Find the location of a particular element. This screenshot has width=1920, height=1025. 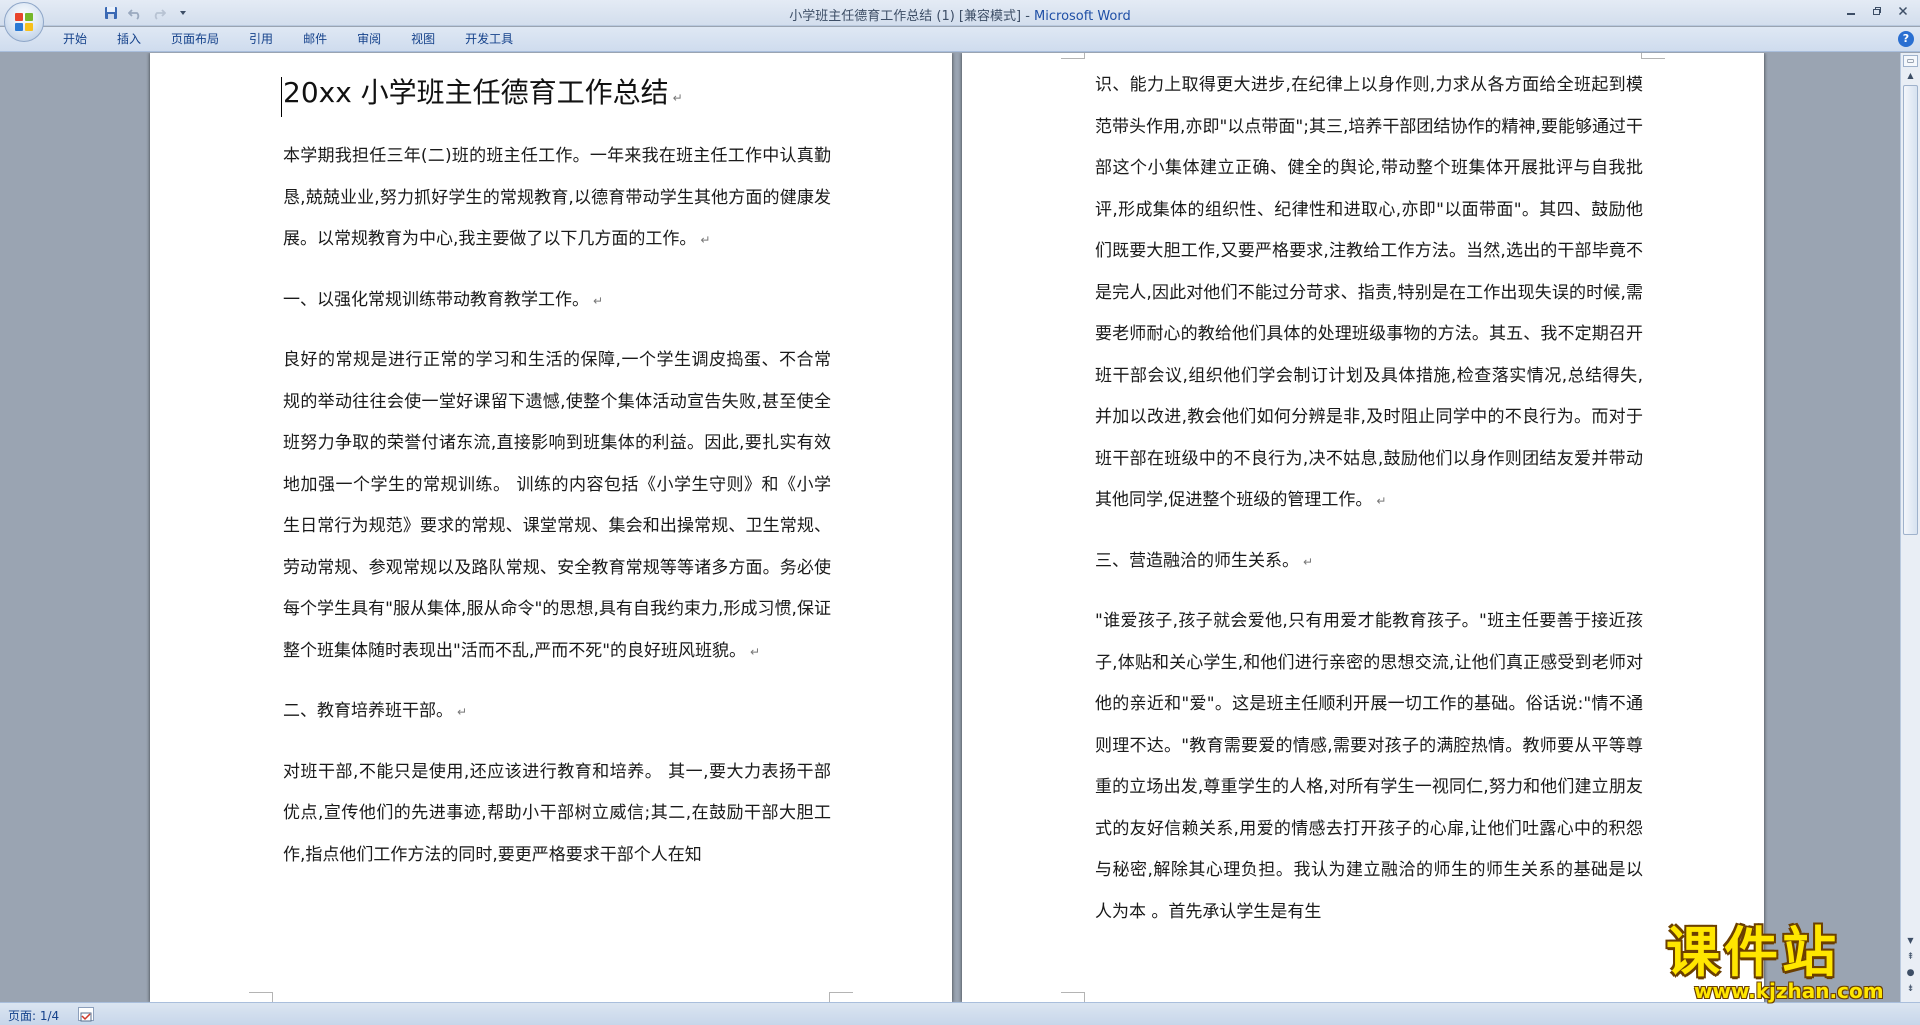

help-button: ? is located at coordinates (1906, 39).